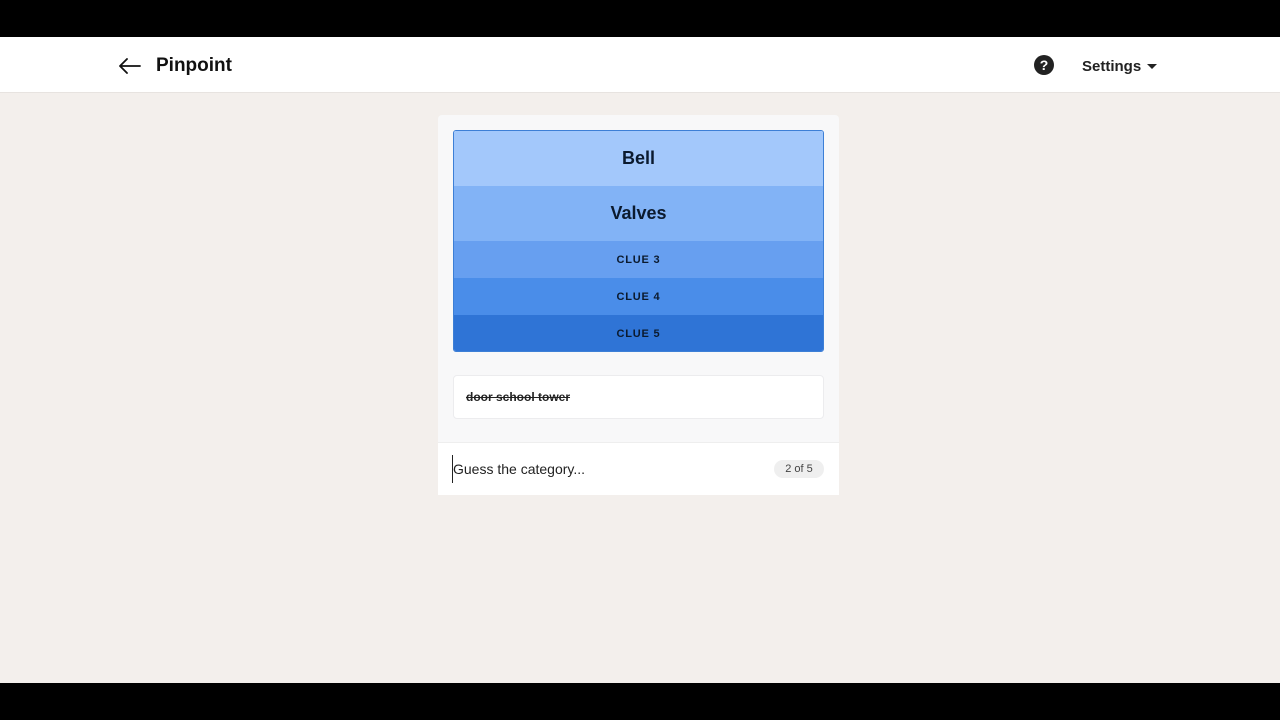 Image resolution: width=1280 pixels, height=720 pixels. What do you see at coordinates (638, 397) in the screenshot?
I see `wrong-guesses-box: door school tower` at bounding box center [638, 397].